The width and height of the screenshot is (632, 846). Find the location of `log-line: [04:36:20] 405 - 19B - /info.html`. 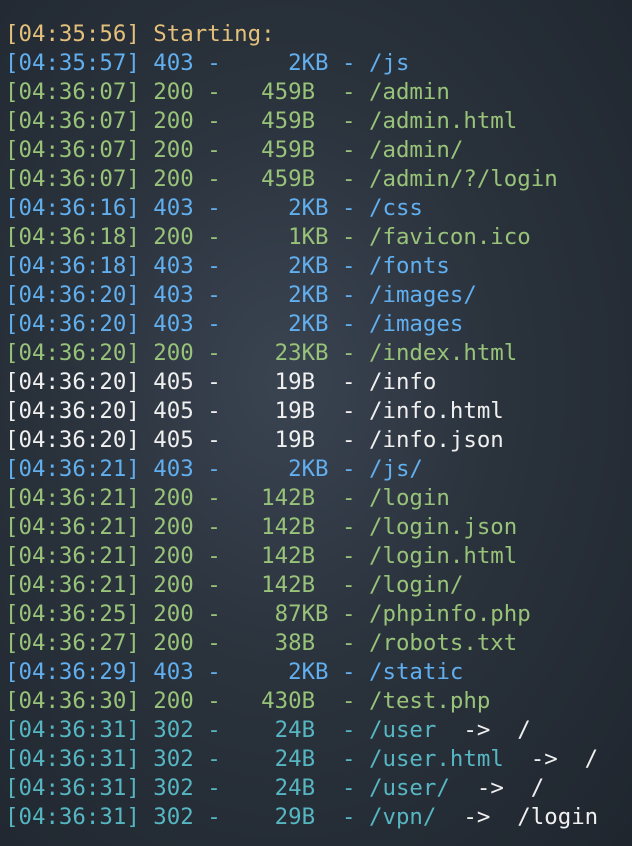

log-line: [04:36:20] 405 - 19B - /info.html is located at coordinates (318, 411).